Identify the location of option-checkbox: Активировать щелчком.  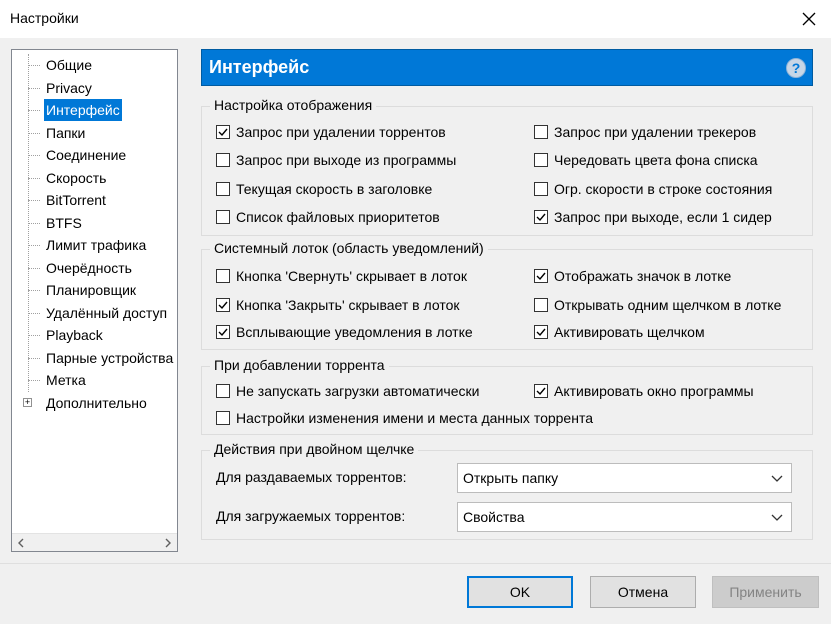
(619, 332).